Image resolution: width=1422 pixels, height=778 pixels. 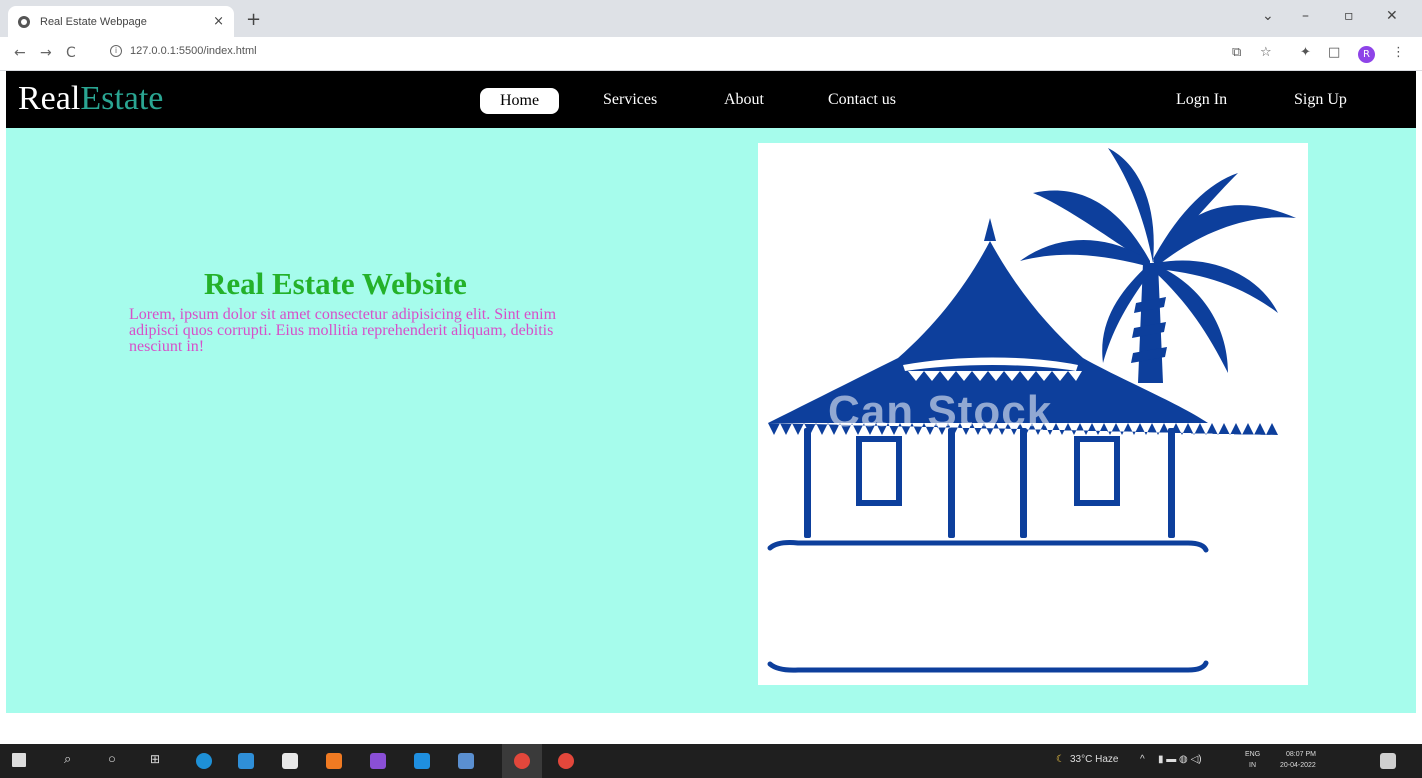 What do you see at coordinates (566, 761) in the screenshot?
I see `app-icon` at bounding box center [566, 761].